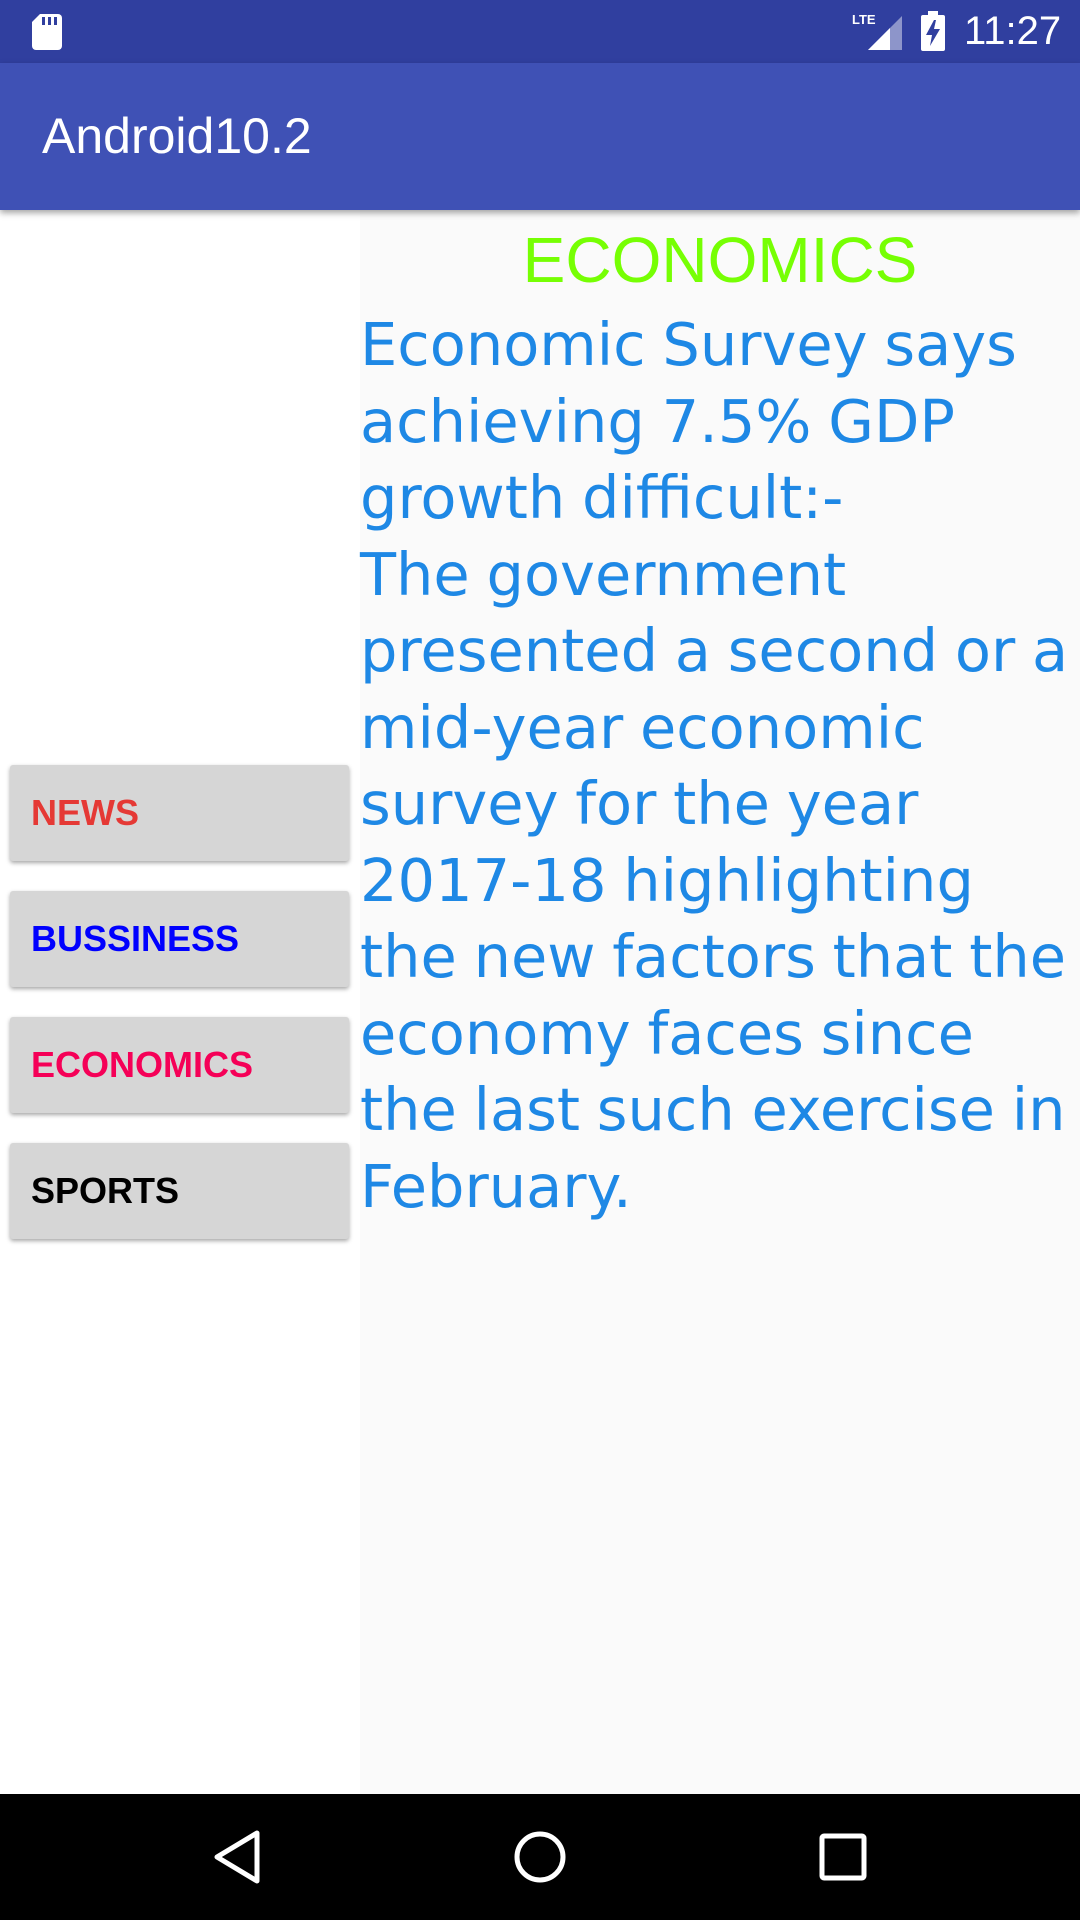  What do you see at coordinates (47, 32) in the screenshot?
I see `sd-card-icon` at bounding box center [47, 32].